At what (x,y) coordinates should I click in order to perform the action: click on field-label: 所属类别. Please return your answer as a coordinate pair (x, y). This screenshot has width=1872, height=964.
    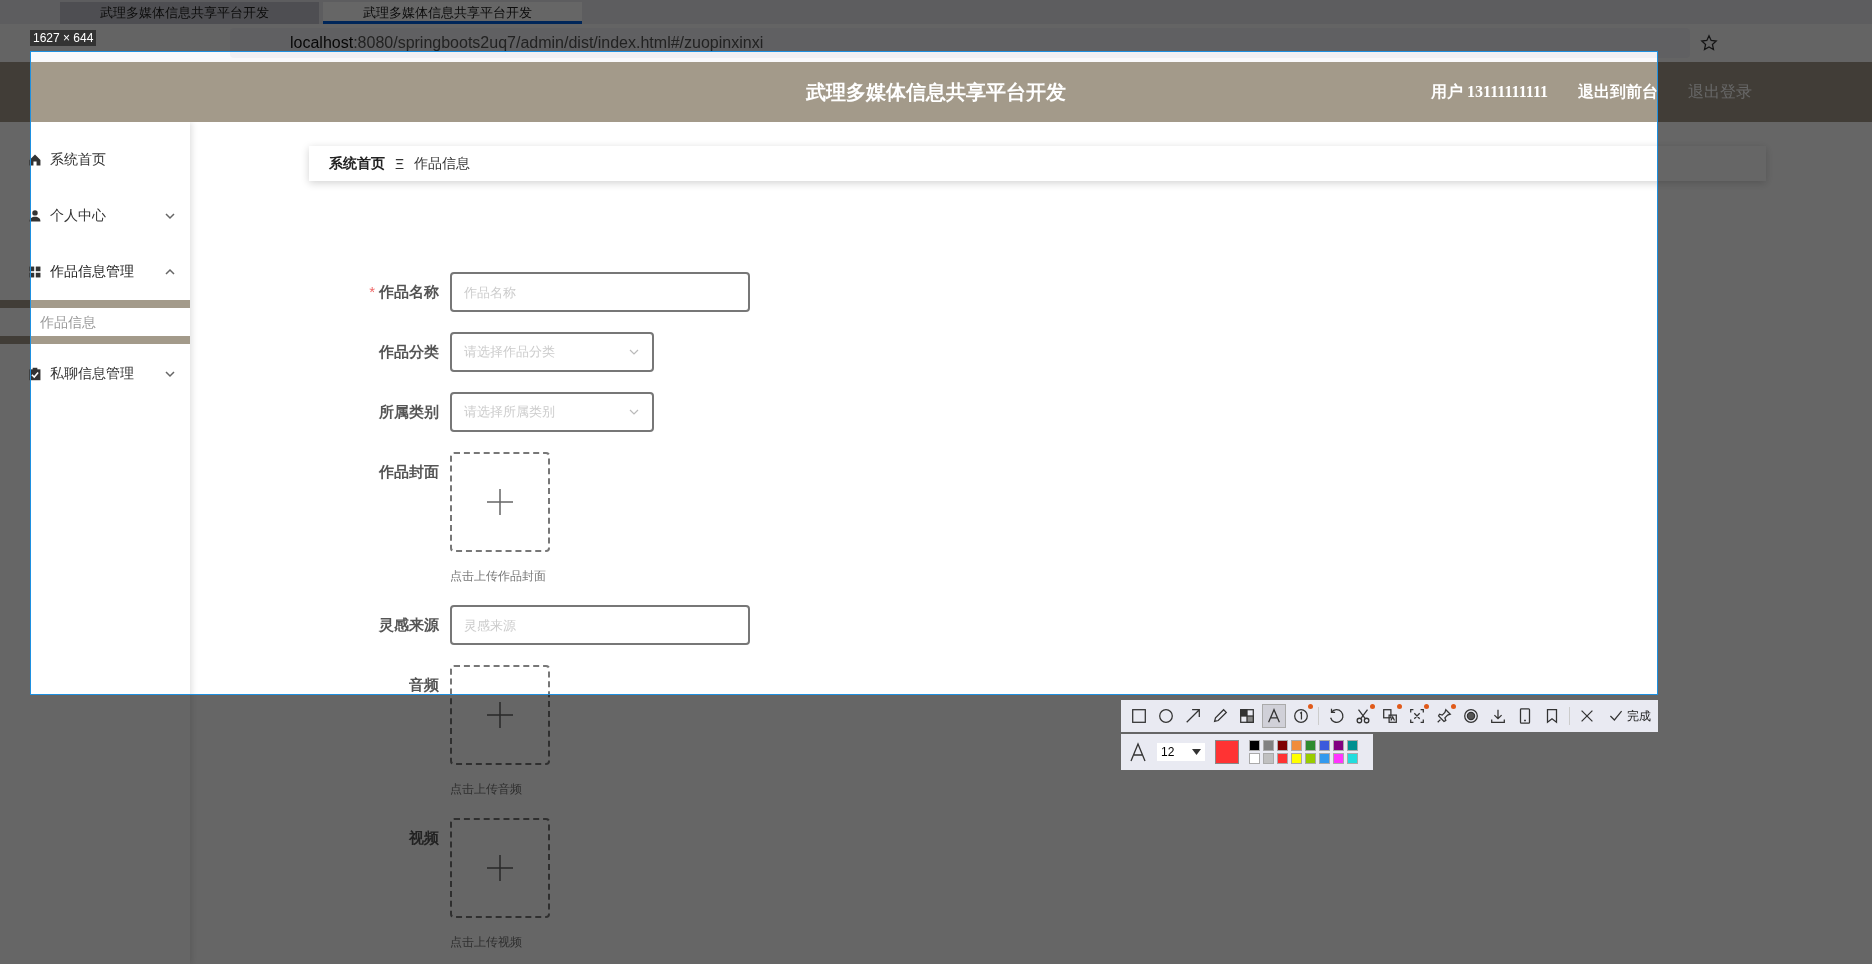
    Looking at the image, I should click on (409, 411).